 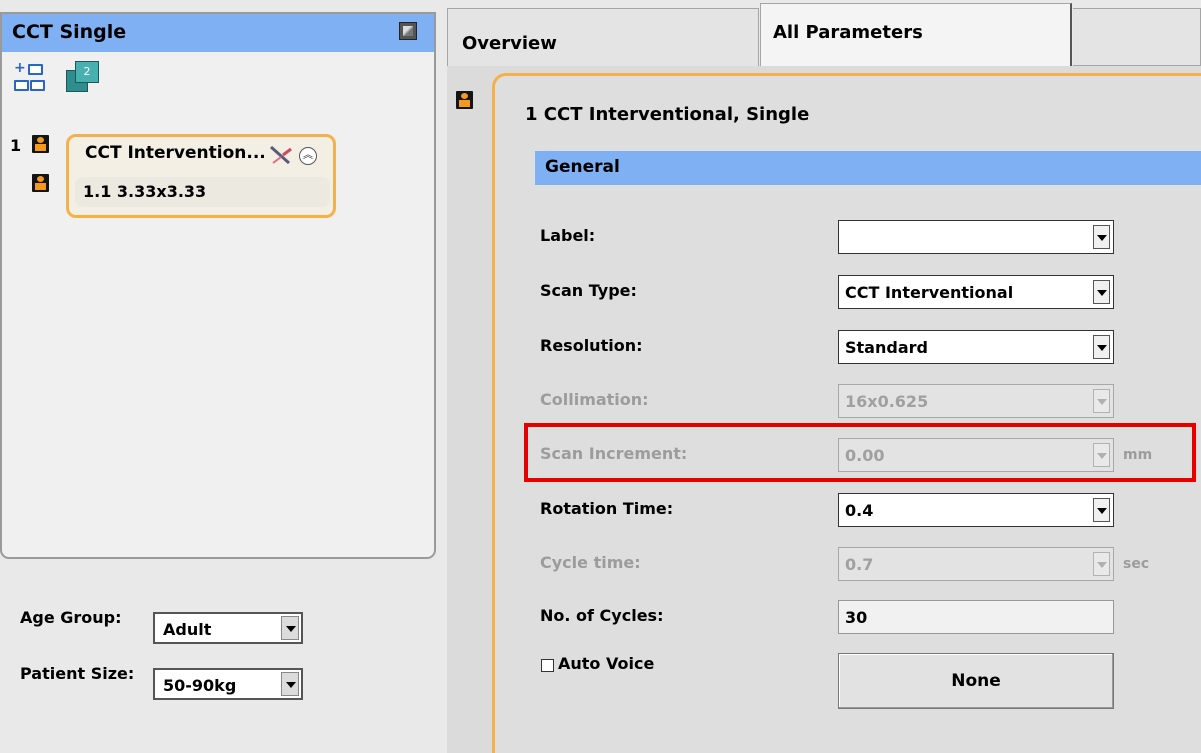 What do you see at coordinates (568, 235) in the screenshot?
I see `label-field-label: Label:` at bounding box center [568, 235].